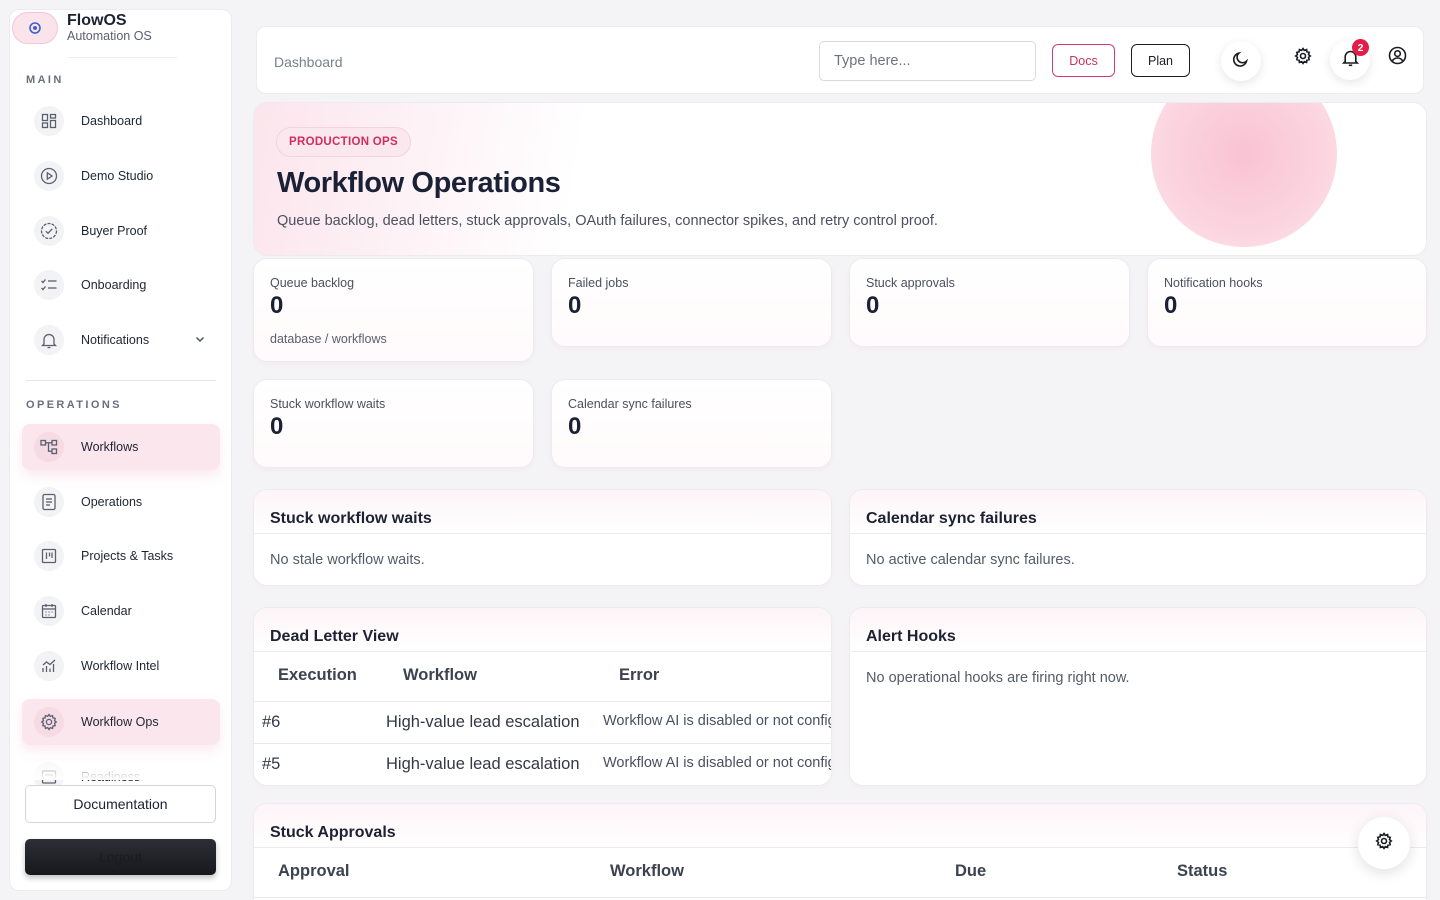 Image resolution: width=1440 pixels, height=900 pixels. I want to click on sidebar-item-workflows: Workflows, so click(121, 447).